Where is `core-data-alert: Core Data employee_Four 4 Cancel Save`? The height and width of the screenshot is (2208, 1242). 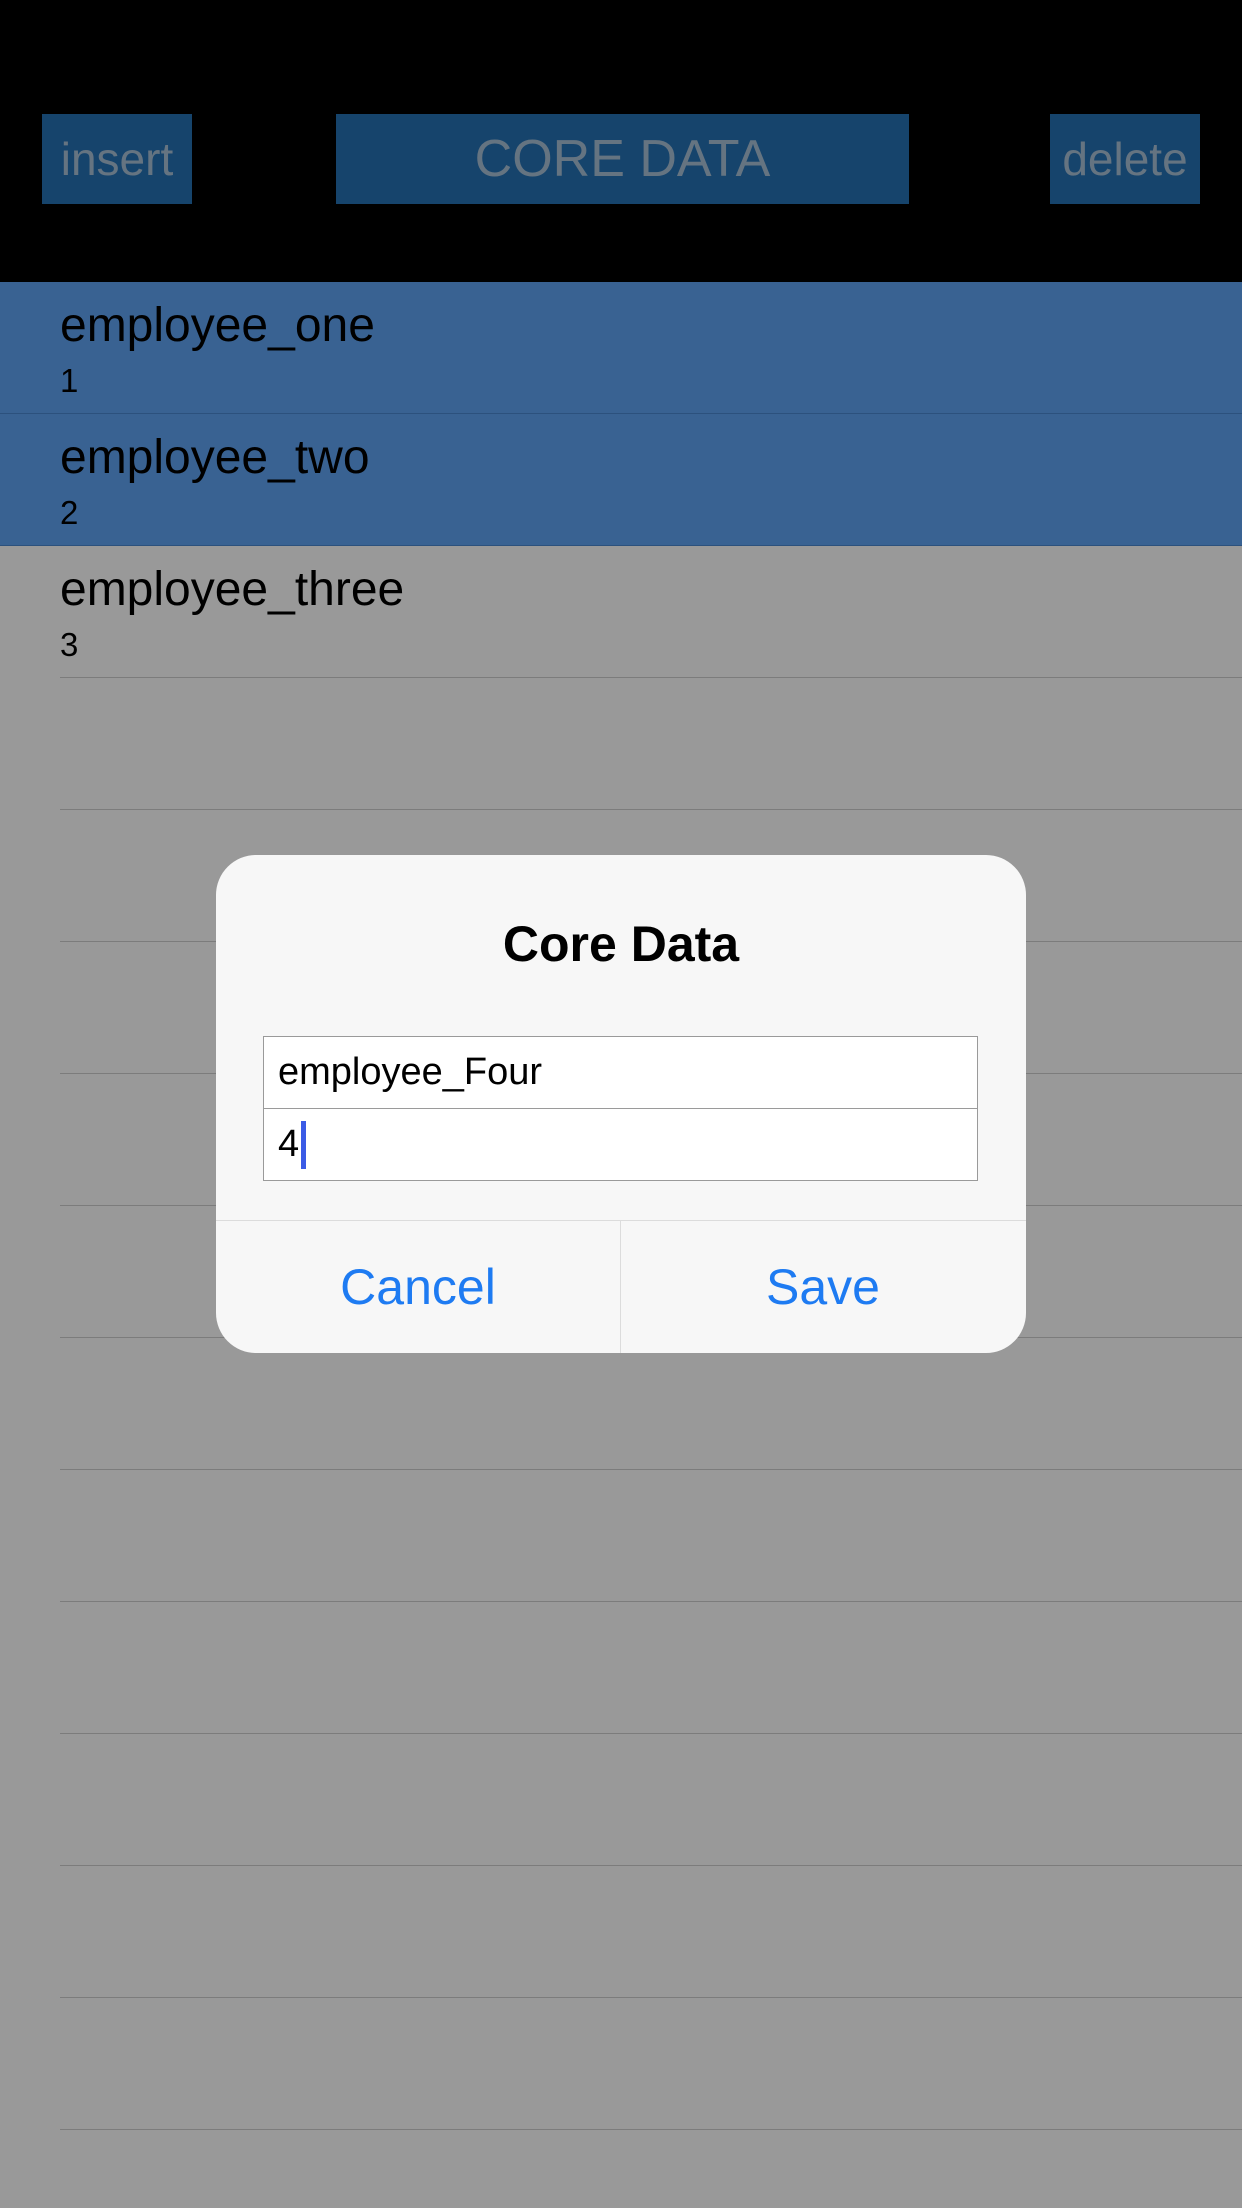 core-data-alert: Core Data employee_Four 4 Cancel Save is located at coordinates (621, 1104).